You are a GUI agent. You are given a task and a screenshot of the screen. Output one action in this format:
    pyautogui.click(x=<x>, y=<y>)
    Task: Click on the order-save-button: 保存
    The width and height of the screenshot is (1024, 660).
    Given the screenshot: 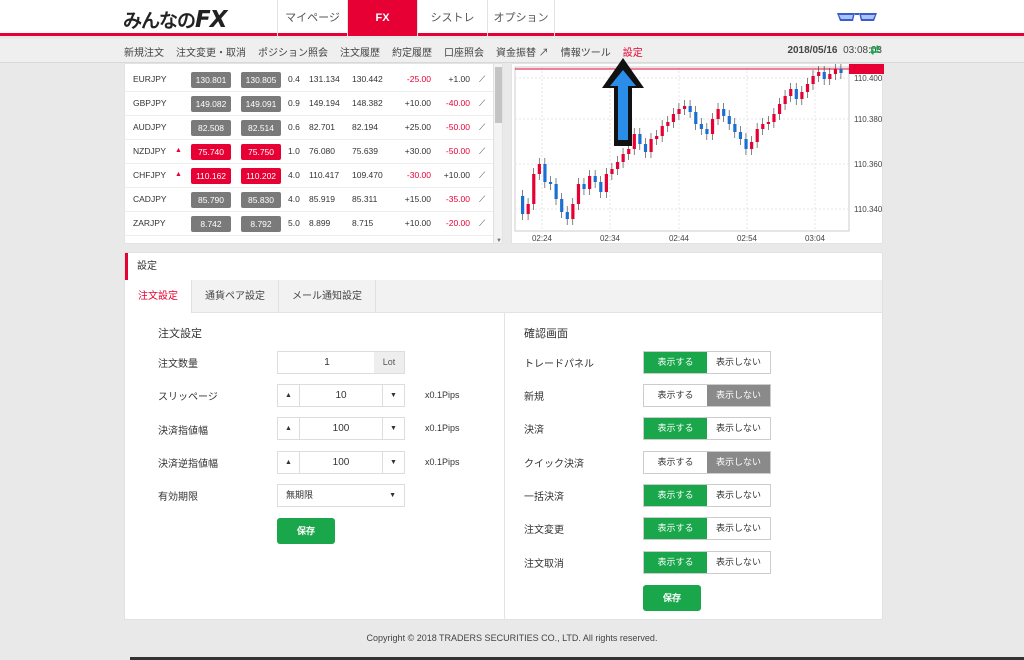 What is the action you would take?
    pyautogui.click(x=306, y=531)
    